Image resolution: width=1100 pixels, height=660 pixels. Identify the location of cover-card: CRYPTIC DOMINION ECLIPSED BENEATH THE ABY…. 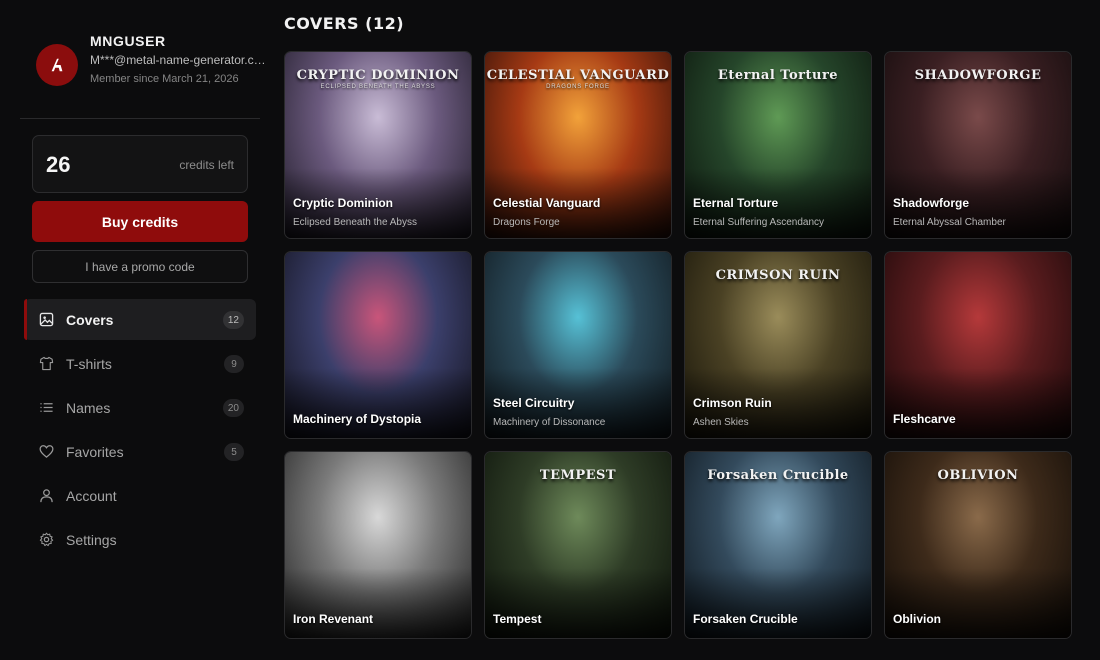
(378, 145).